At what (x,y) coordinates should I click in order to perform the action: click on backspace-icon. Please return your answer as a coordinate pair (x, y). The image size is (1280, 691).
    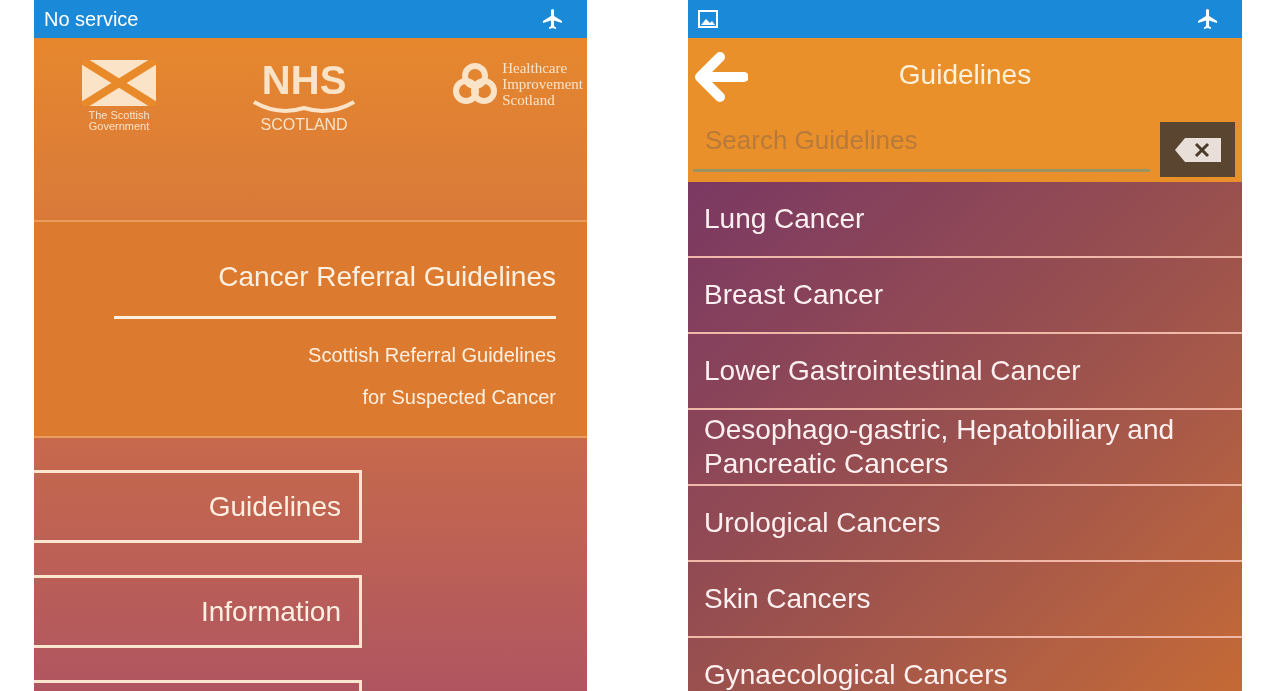
    Looking at the image, I should click on (1197, 149).